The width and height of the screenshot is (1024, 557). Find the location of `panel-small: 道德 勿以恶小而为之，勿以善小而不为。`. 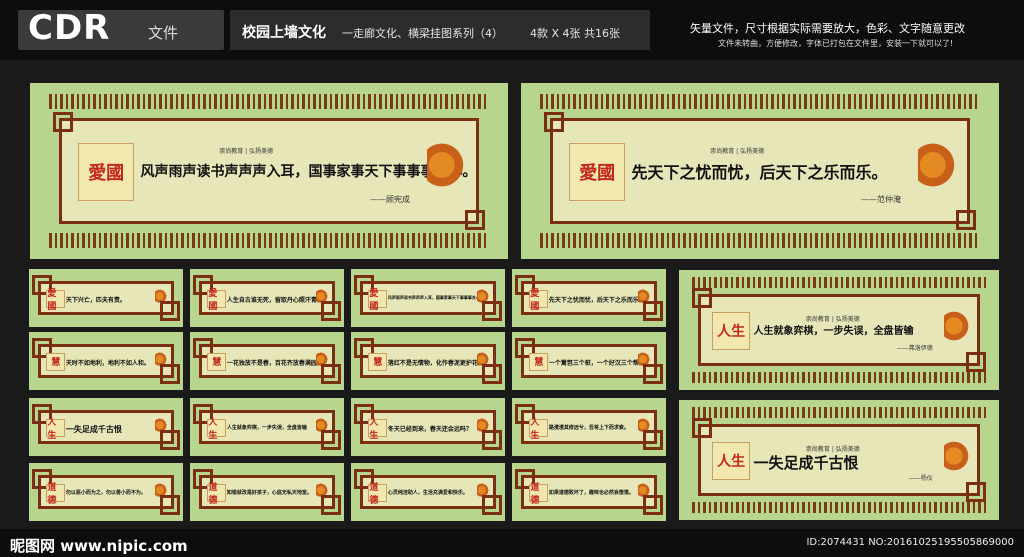

panel-small: 道德 勿以恶小而为之，勿以善小而不为。 is located at coordinates (106, 492).